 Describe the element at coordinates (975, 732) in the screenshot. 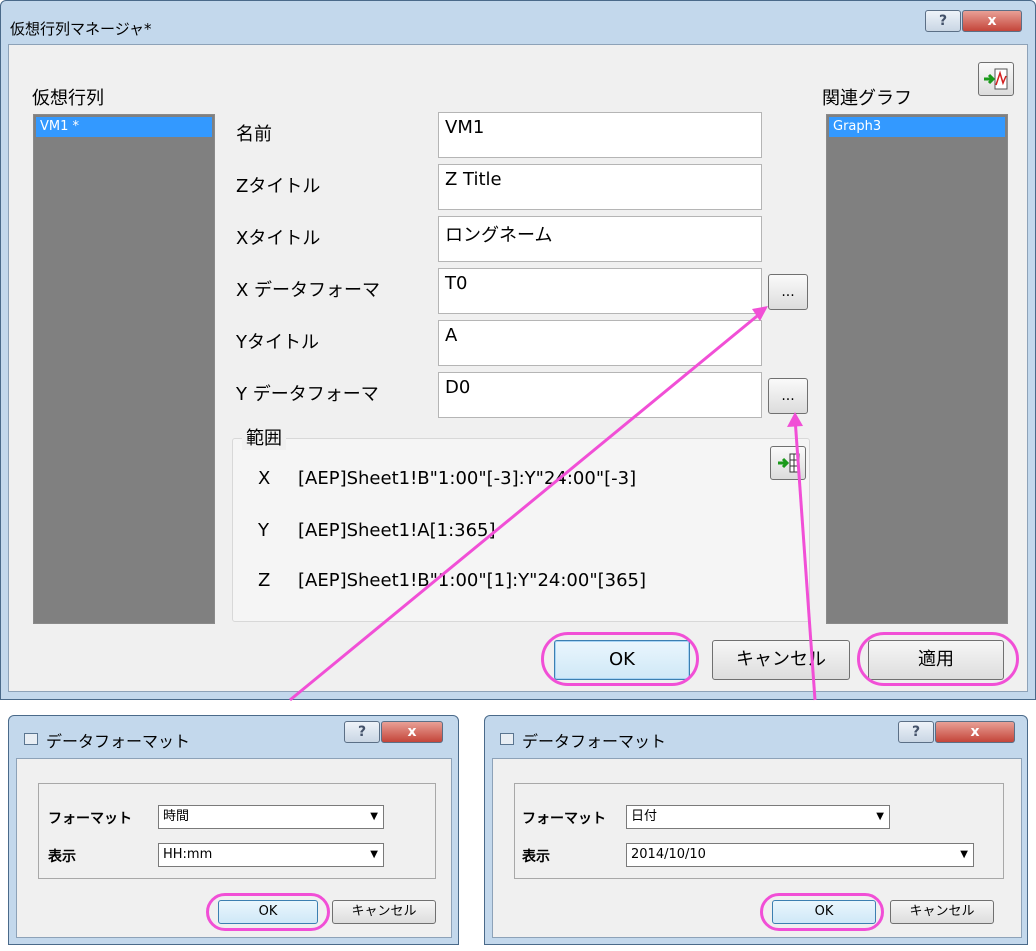

I see `right-close-button: x` at that location.